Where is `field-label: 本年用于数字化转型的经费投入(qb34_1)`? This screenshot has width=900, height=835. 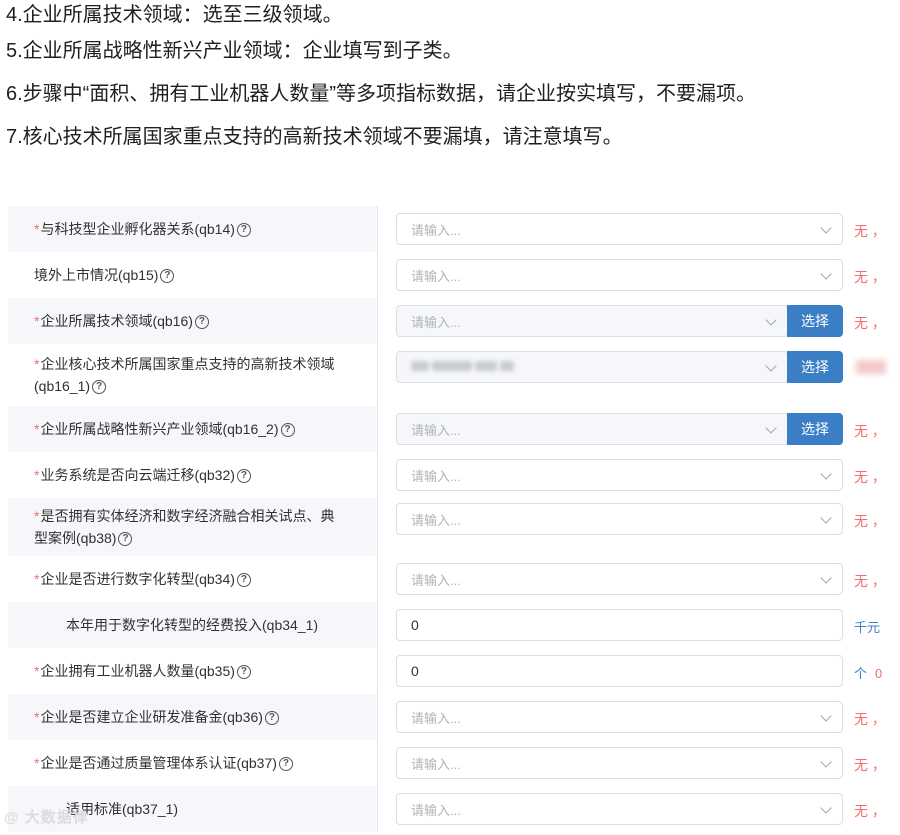 field-label: 本年用于数字化转型的经费投入(qb34_1) is located at coordinates (193, 625).